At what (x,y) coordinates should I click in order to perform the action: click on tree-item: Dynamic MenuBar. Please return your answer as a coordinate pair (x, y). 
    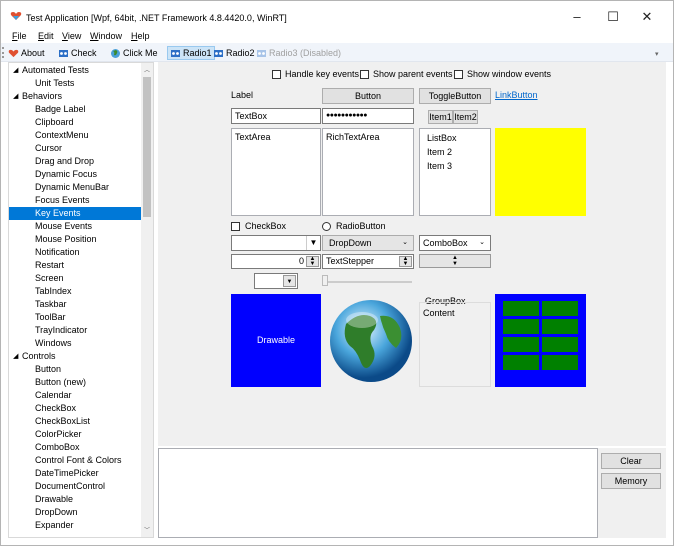
    Looking at the image, I should click on (75, 187).